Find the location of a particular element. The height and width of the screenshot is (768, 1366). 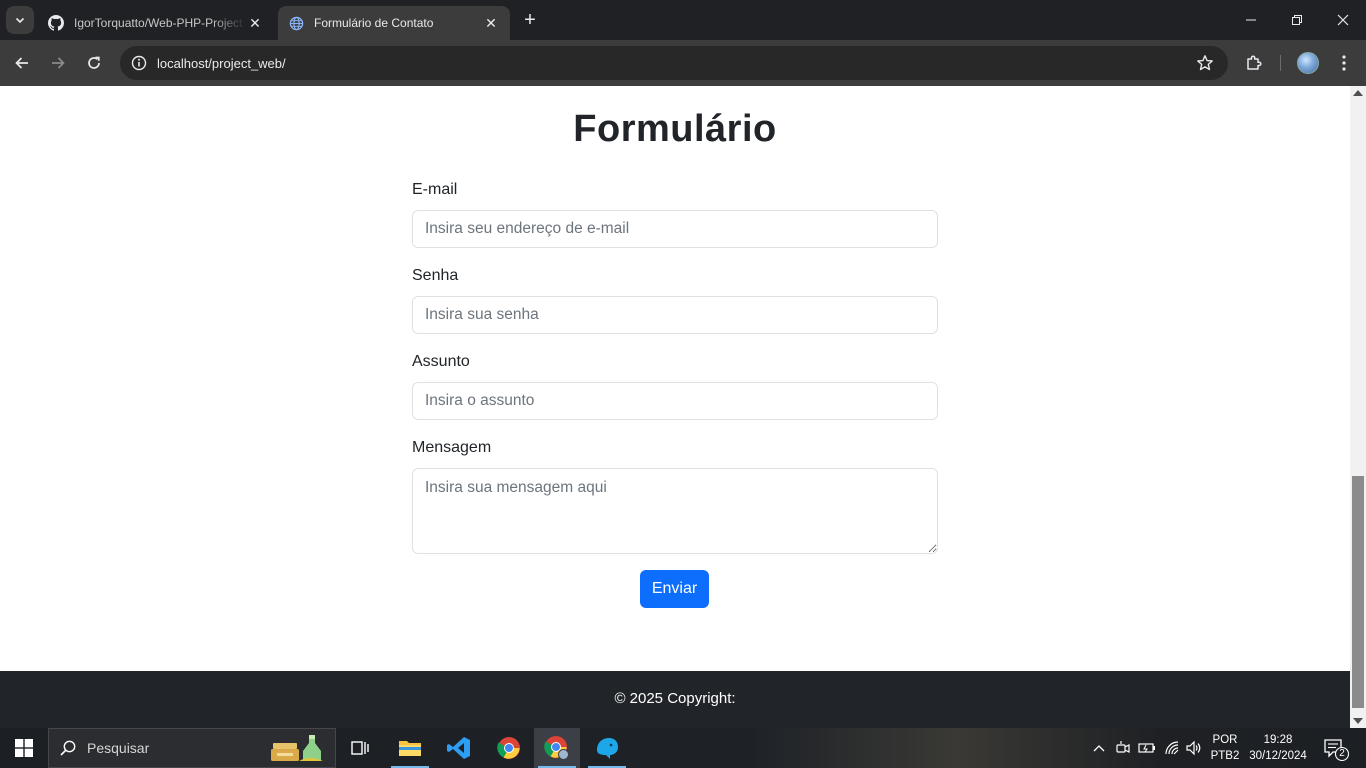

task-view-icon is located at coordinates (360, 748).